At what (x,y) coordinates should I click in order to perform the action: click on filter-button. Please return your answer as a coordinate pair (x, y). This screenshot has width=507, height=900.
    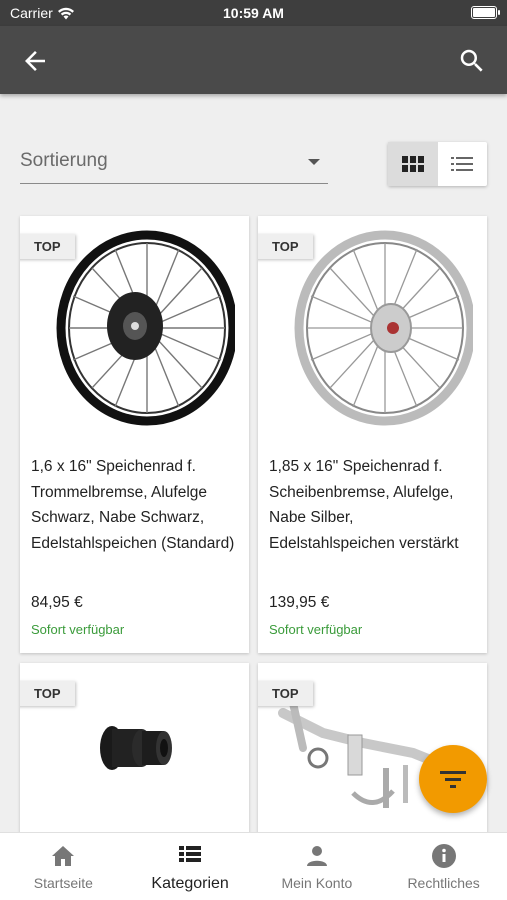
    Looking at the image, I should click on (453, 779).